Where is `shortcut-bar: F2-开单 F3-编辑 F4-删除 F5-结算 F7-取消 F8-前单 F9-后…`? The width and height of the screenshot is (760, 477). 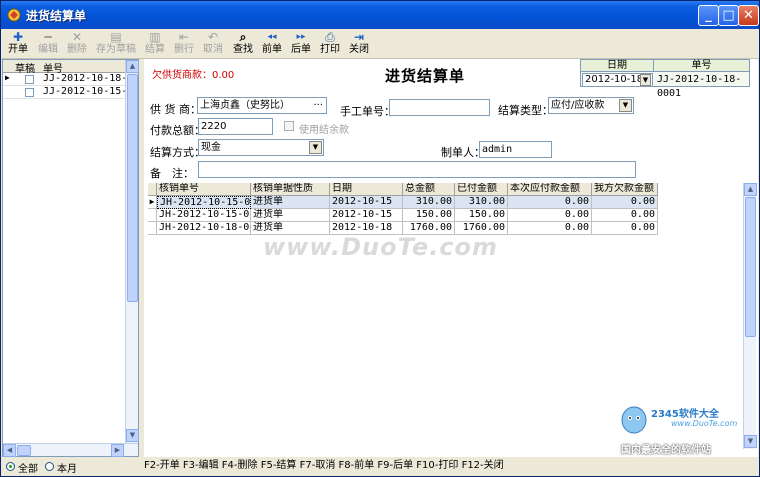 shortcut-bar: F2-开单 F3-编辑 F4-删除 F5-结算 F7-取消 F8-前单 F9-后… is located at coordinates (324, 465).